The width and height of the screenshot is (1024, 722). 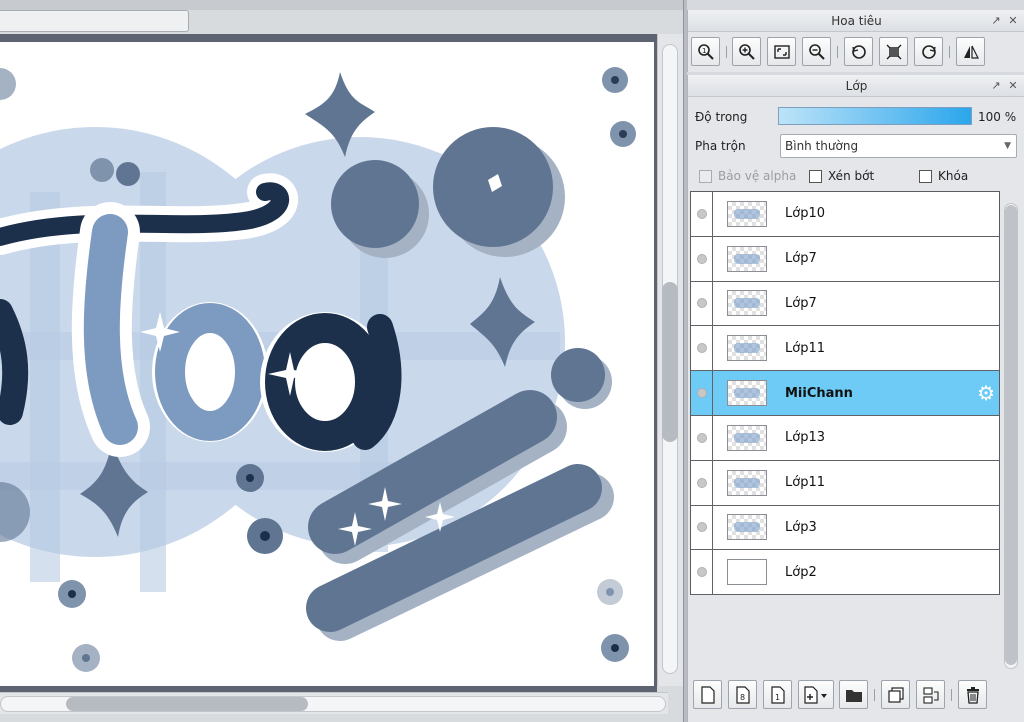 What do you see at coordinates (851, 176) in the screenshot?
I see `clipping-label: Xén bớt` at bounding box center [851, 176].